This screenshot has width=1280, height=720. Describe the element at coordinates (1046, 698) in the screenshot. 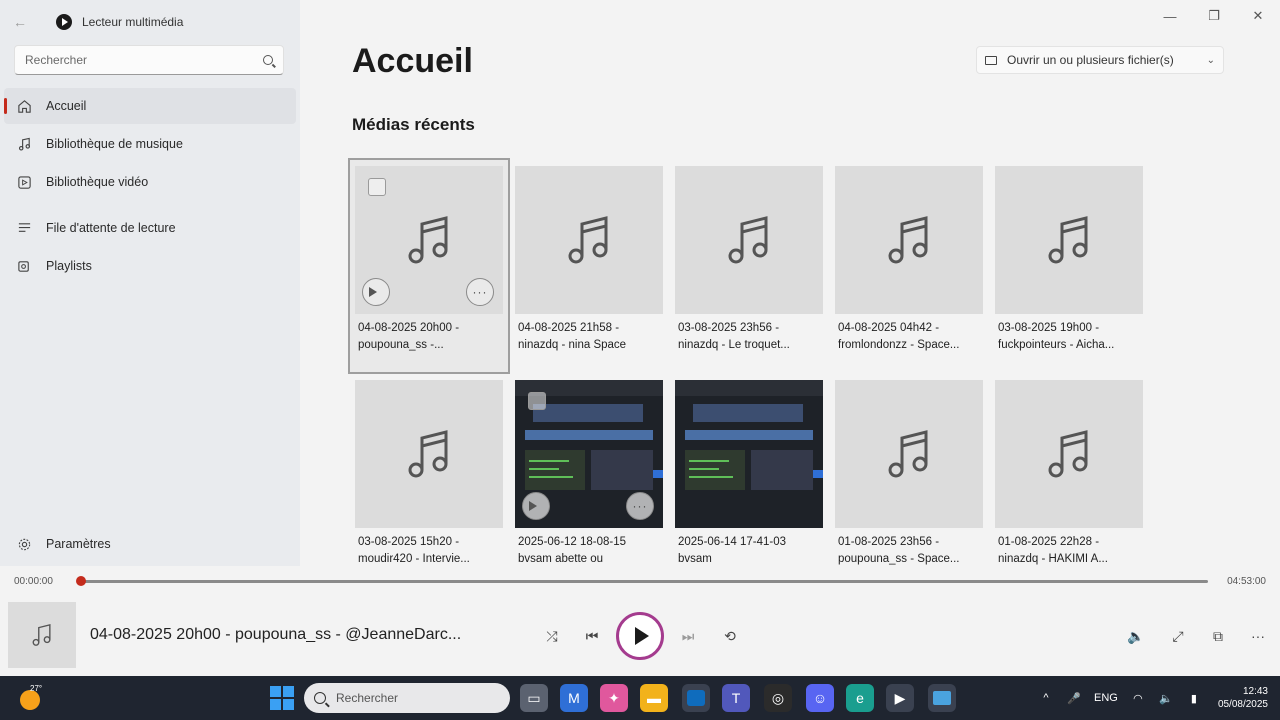

I see `chevron-up-icon: ^` at that location.